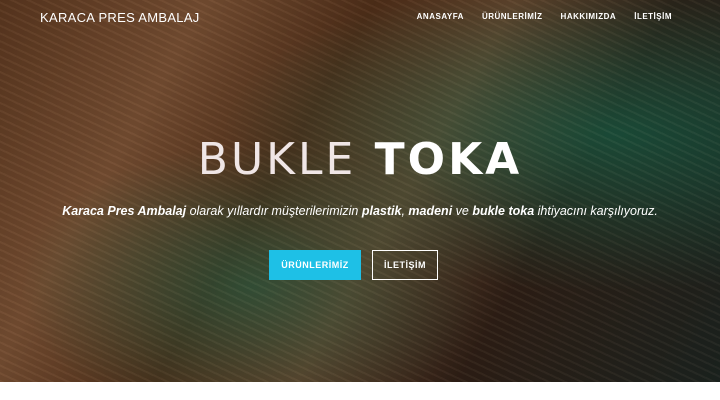 This screenshot has width=720, height=400. Describe the element at coordinates (381, 211) in the screenshot. I see `desc-plastik: plastik` at that location.